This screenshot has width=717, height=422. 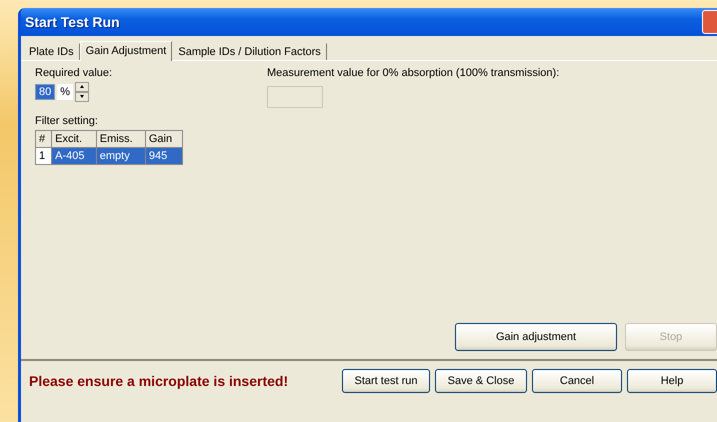 I want to click on field-label: Filter setting:, so click(x=67, y=121).